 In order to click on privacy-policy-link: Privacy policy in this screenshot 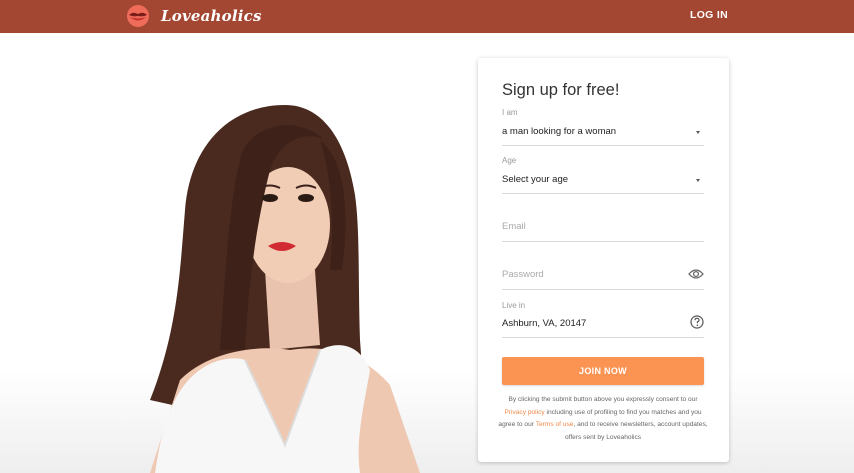, I will do `click(524, 412)`.